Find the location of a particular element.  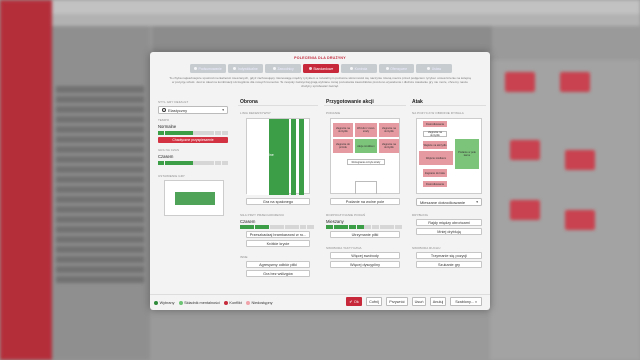

tempo-bar is located at coordinates (193, 133).